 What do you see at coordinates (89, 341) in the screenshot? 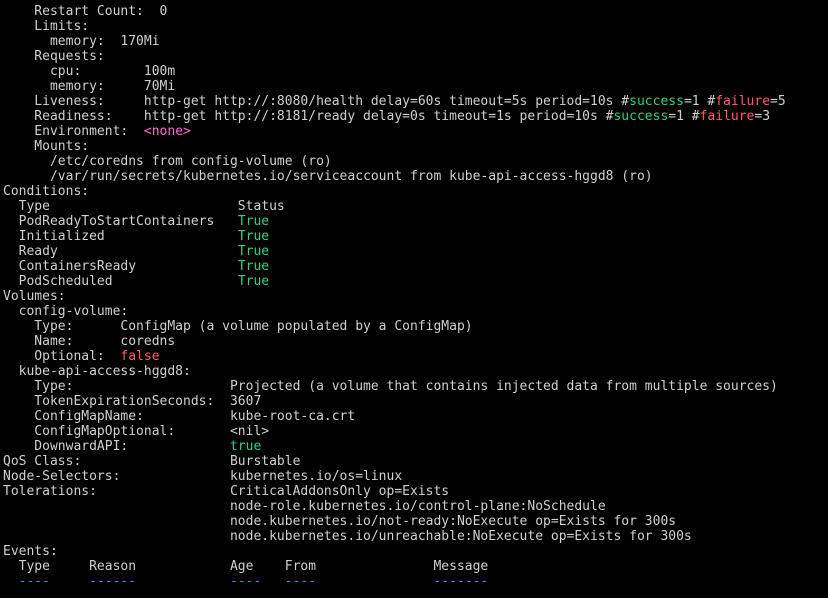
I see `terminal-text: Name: coredns` at bounding box center [89, 341].